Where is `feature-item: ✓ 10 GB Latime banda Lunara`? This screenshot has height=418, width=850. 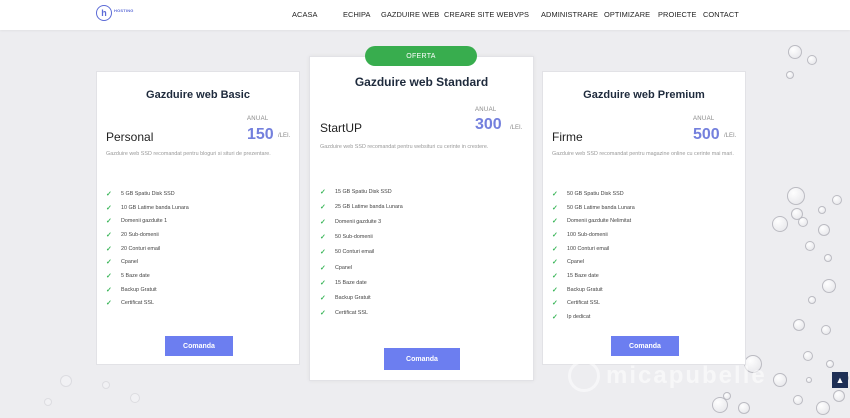
feature-item: ✓ 10 GB Latime banda Lunara is located at coordinates (147, 208).